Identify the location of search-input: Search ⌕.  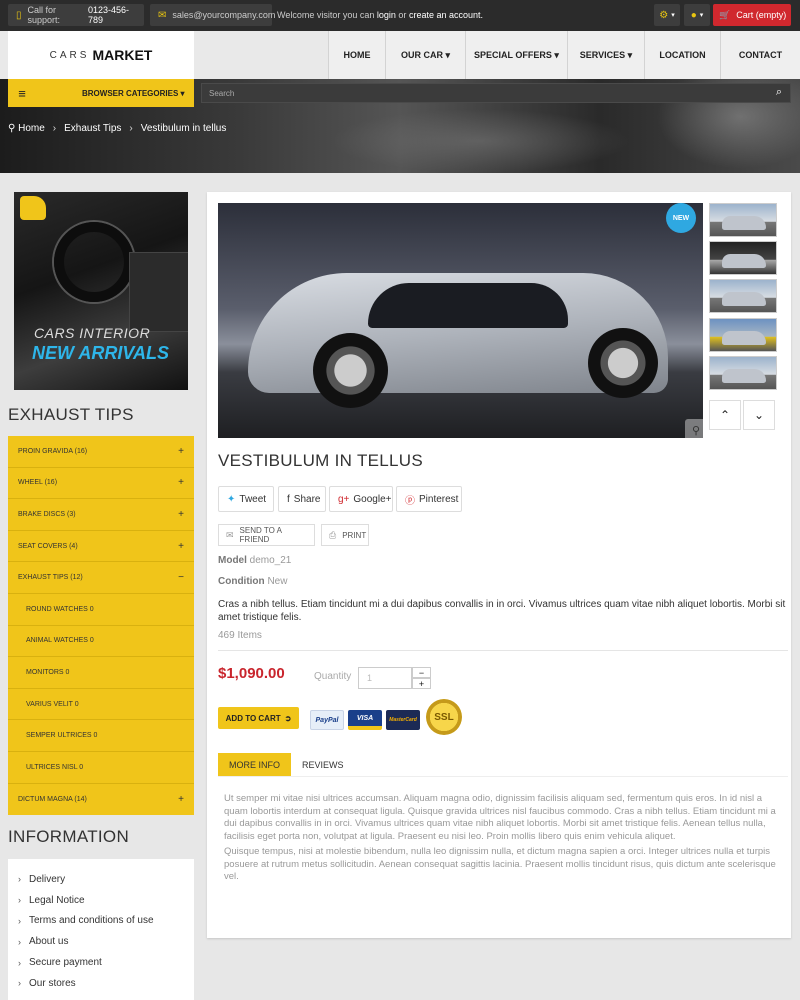
(496, 93).